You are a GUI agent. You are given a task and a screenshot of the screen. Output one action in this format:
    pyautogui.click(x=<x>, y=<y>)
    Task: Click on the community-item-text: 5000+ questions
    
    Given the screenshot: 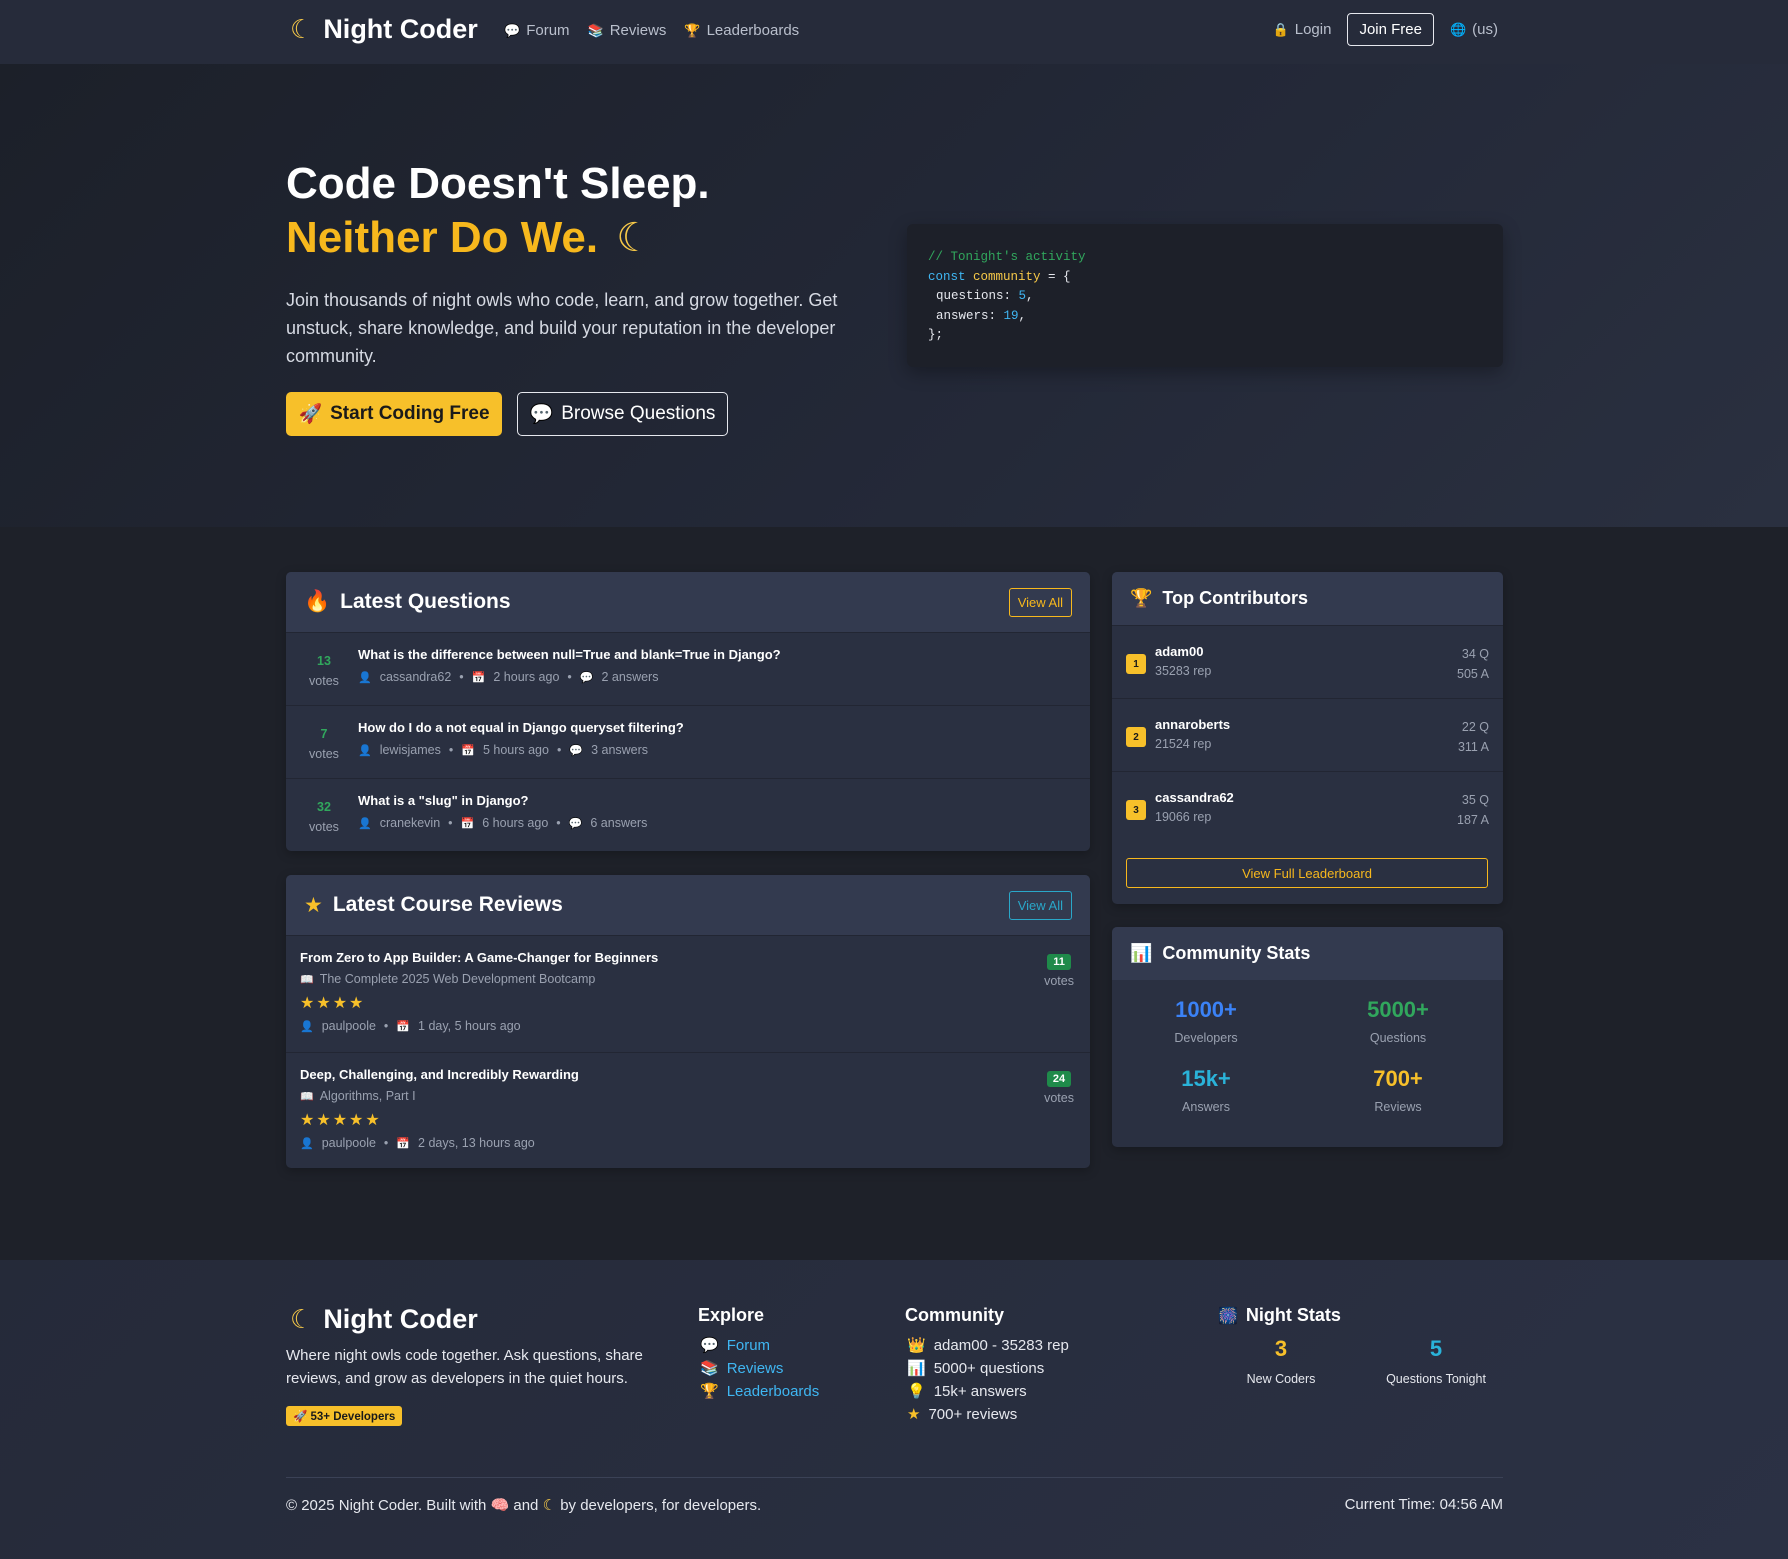 What is the action you would take?
    pyautogui.click(x=989, y=1368)
    